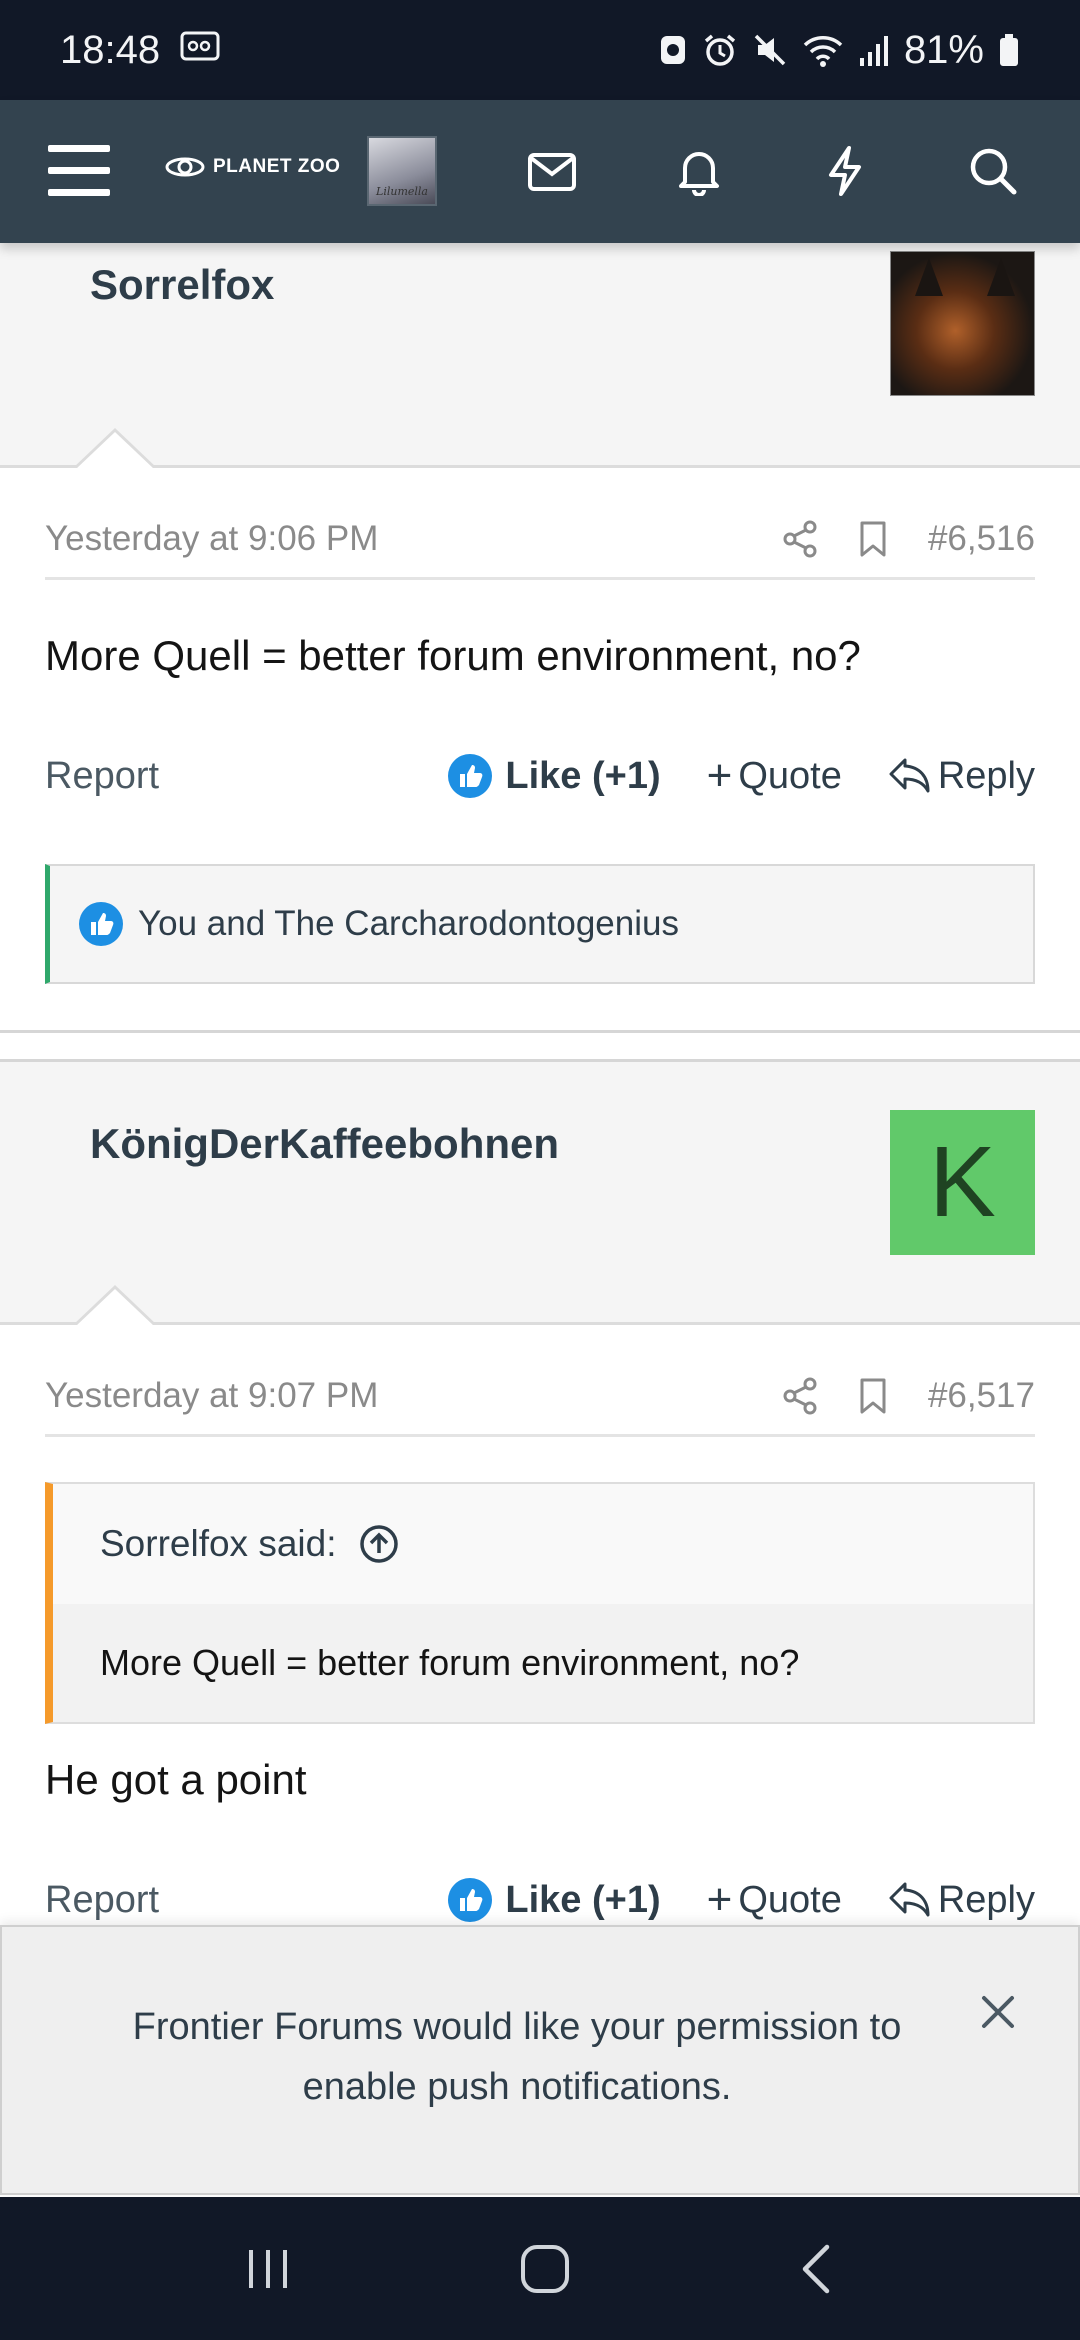  What do you see at coordinates (277, 166) in the screenshot?
I see `brand-name: PLANET ZOO` at bounding box center [277, 166].